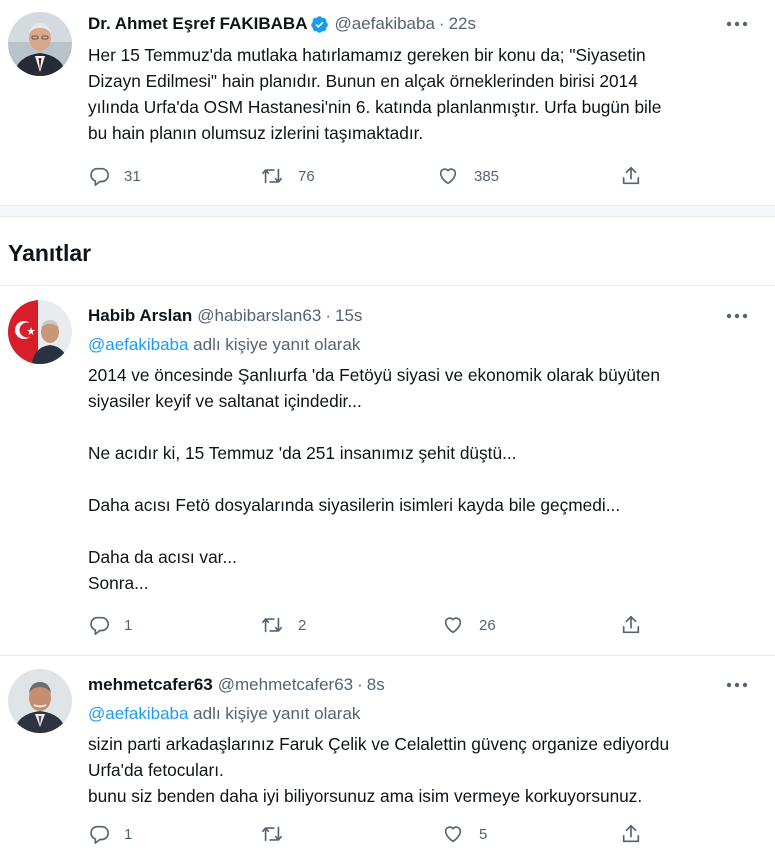 Image resolution: width=775 pixels, height=854 pixels. I want to click on retweet-button, so click(279, 834).